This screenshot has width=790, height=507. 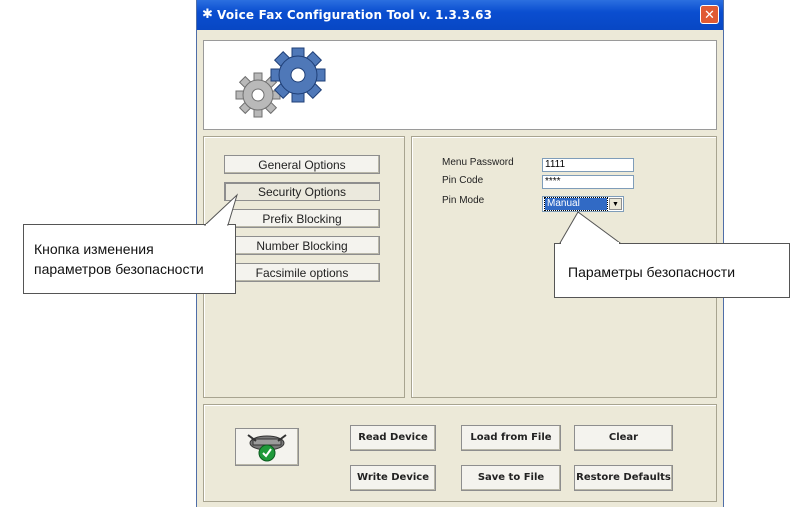 What do you see at coordinates (652, 272) in the screenshot?
I see `callout-right-text: Параметры безопасности` at bounding box center [652, 272].